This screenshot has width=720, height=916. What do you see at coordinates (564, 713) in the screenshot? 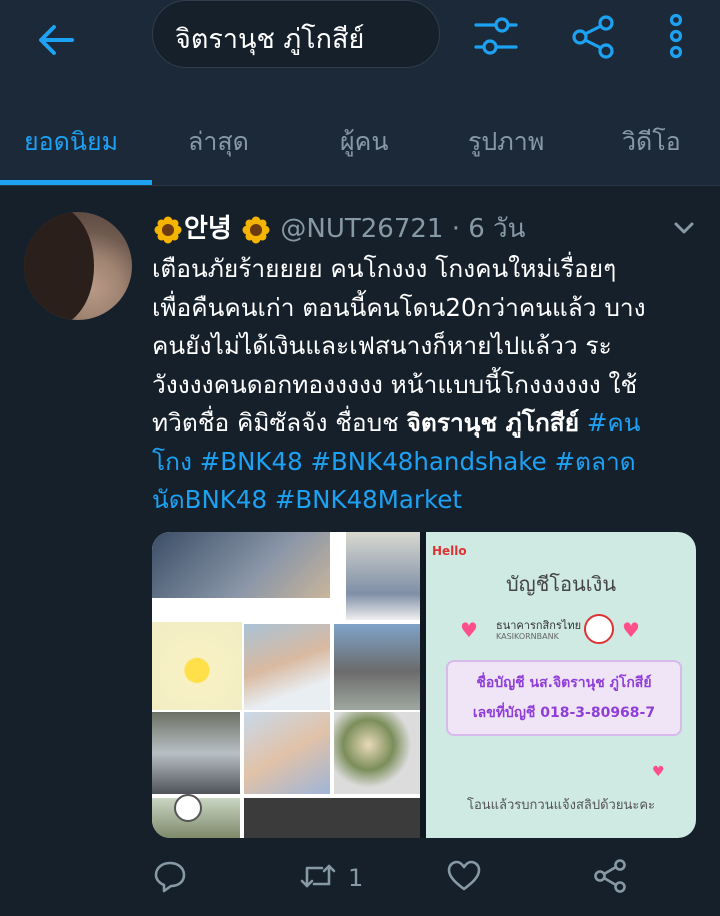
I see `account-number: เลขที่บัญชี 018-3-80968-7` at bounding box center [564, 713].